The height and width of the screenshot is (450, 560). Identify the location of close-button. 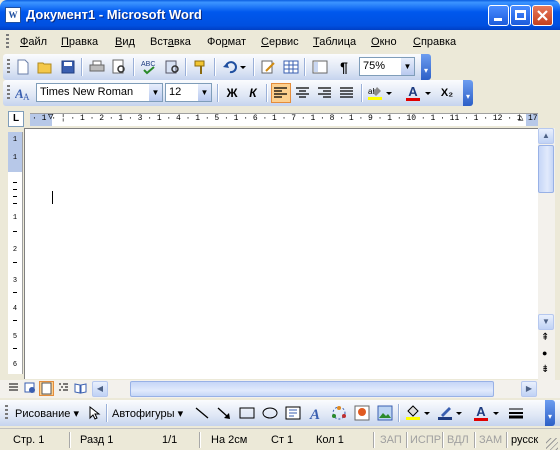
(542, 15).